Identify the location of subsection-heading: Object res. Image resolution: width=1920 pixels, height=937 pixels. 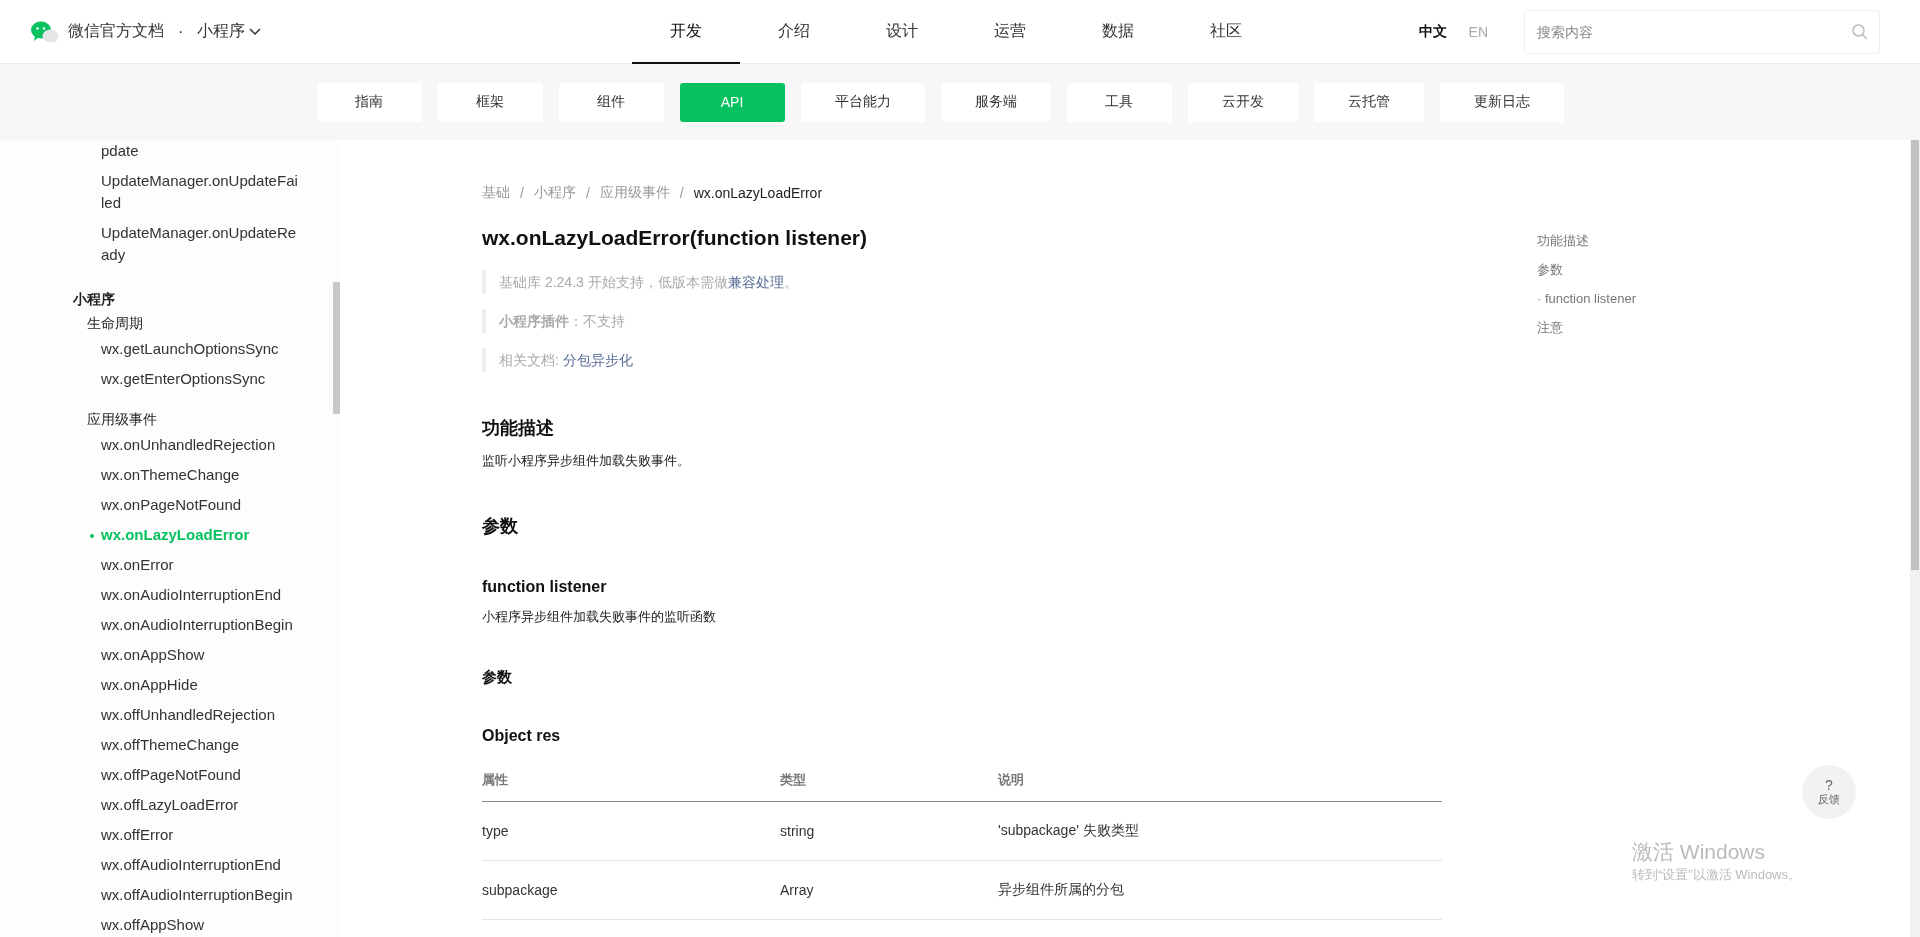
(522, 736).